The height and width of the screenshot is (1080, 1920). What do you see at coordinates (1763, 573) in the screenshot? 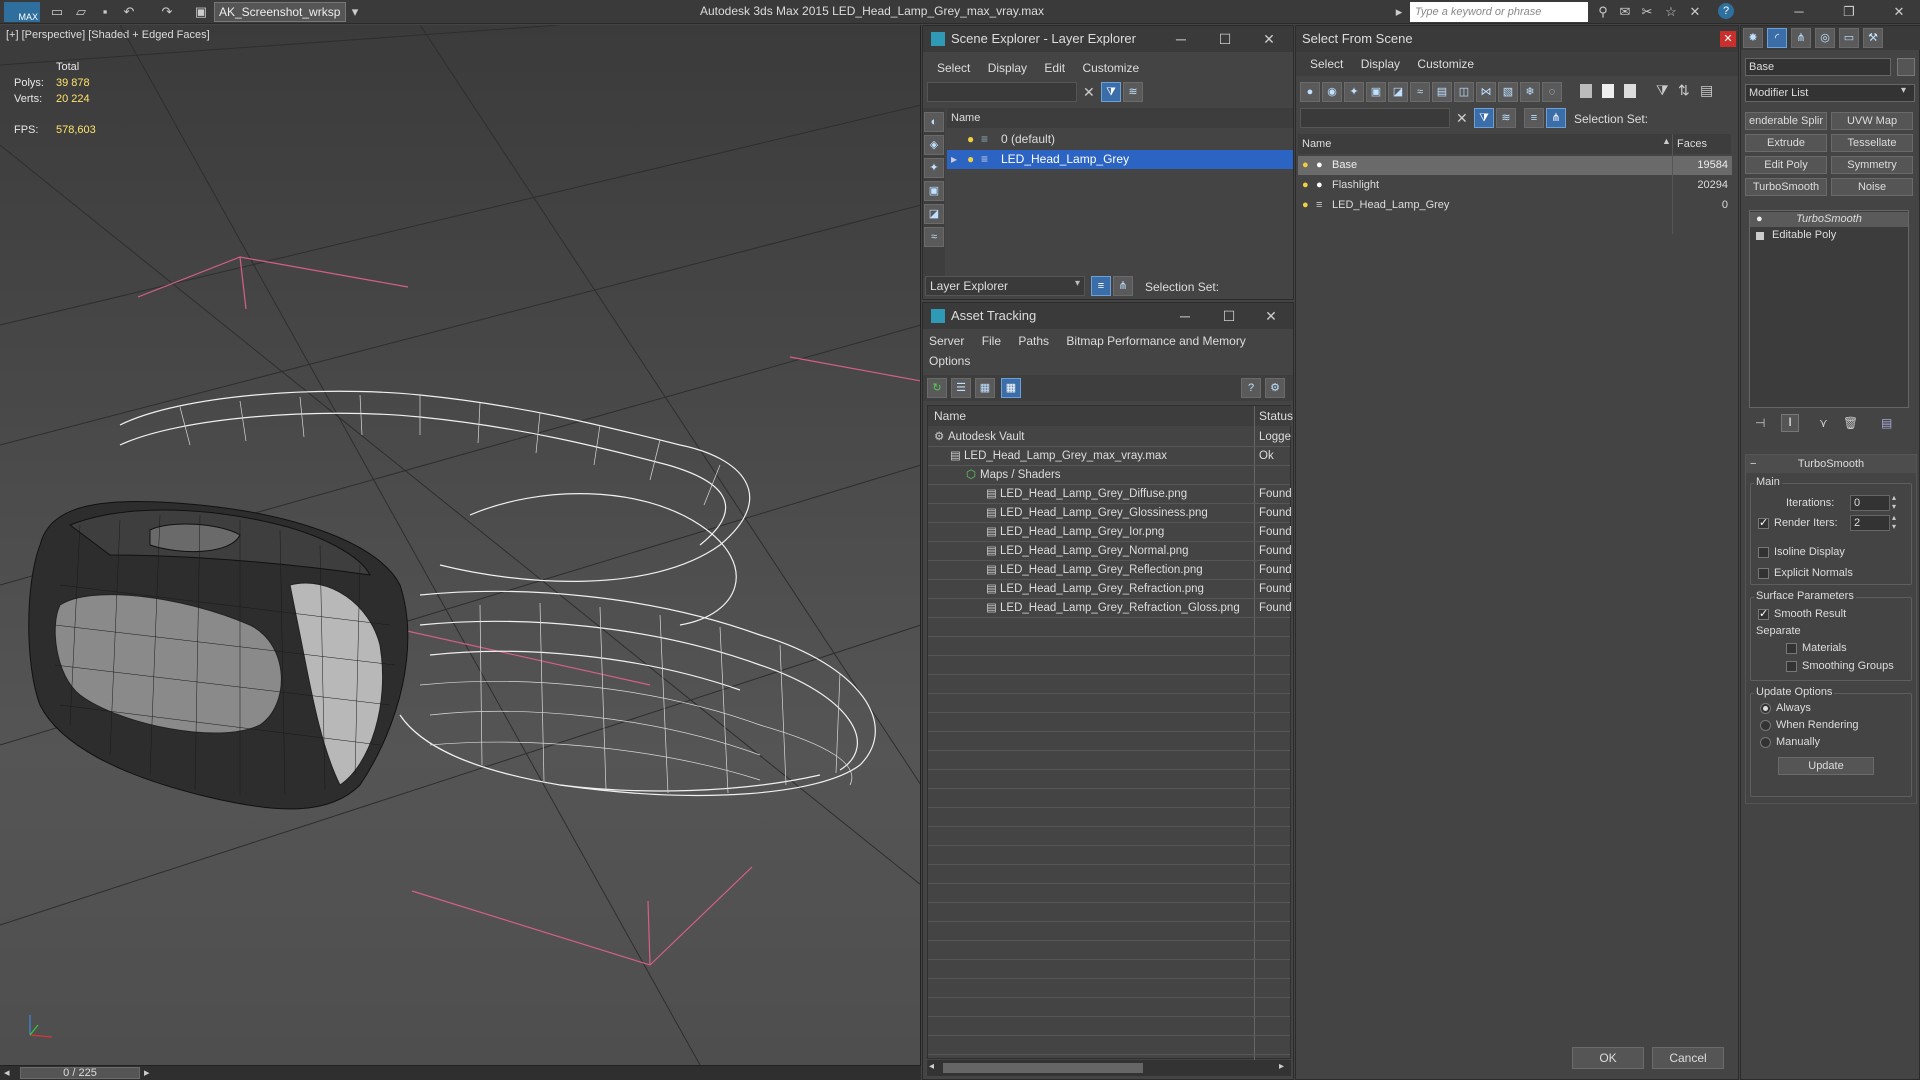
I see `explicit-normals-checkbox` at bounding box center [1763, 573].